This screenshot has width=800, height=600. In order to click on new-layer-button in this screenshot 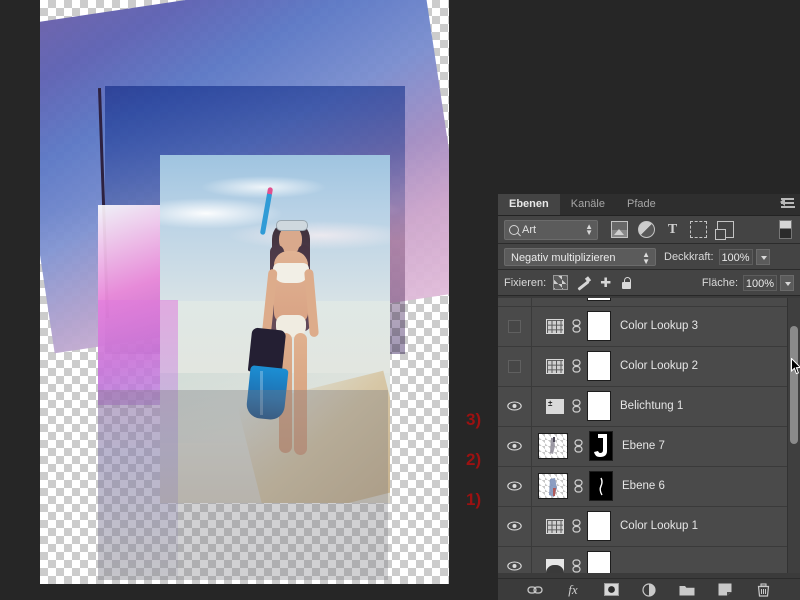, I will do `click(725, 589)`.